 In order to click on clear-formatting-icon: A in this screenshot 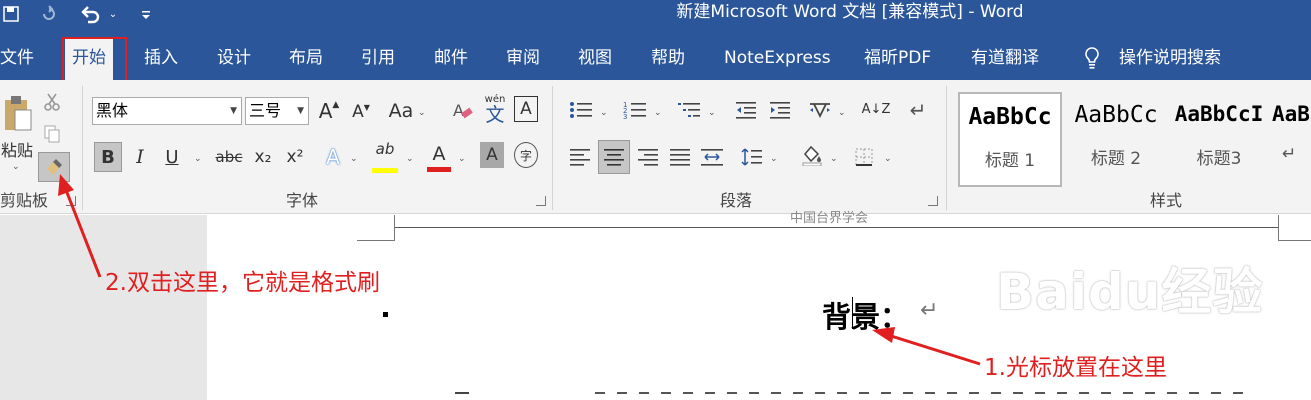, I will do `click(463, 111)`.